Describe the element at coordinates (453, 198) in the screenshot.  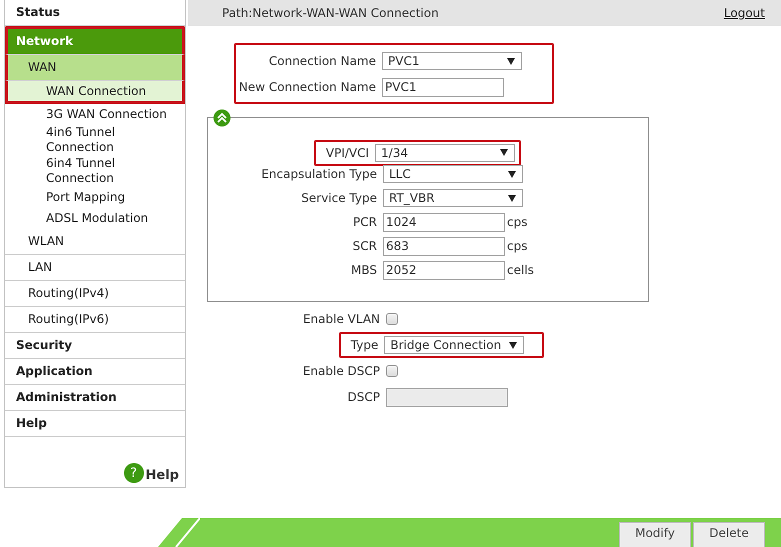
I see `dropdown: RT_VBR` at that location.